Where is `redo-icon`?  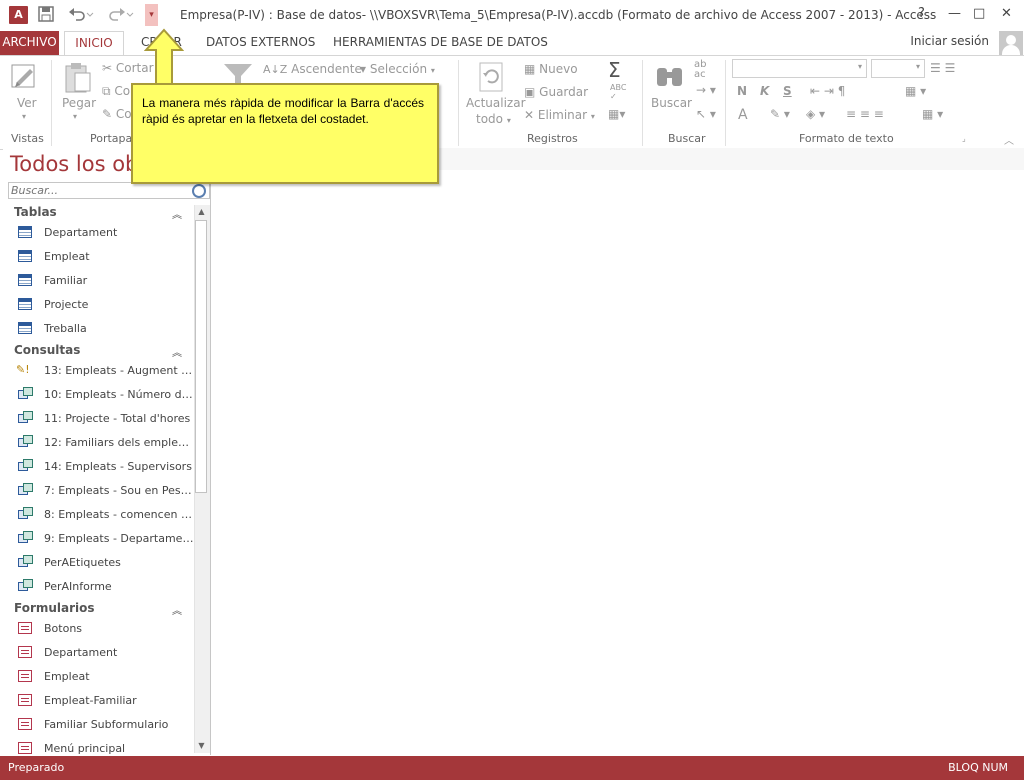
redo-icon is located at coordinates (121, 15).